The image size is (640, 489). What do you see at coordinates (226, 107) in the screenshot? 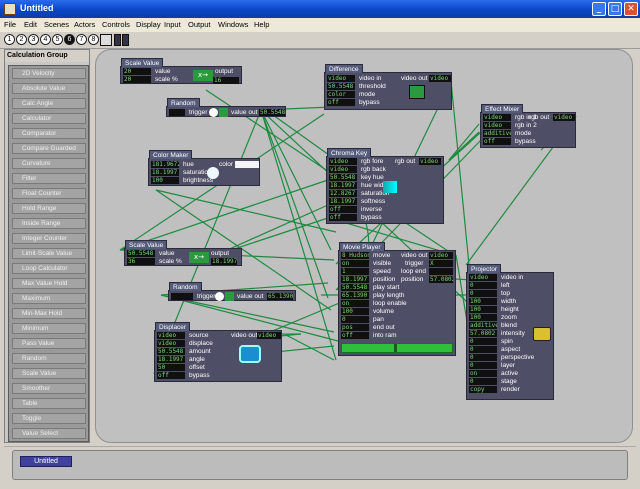
I see `actor-random-1: Random trigger value out 50.5548` at bounding box center [226, 107].